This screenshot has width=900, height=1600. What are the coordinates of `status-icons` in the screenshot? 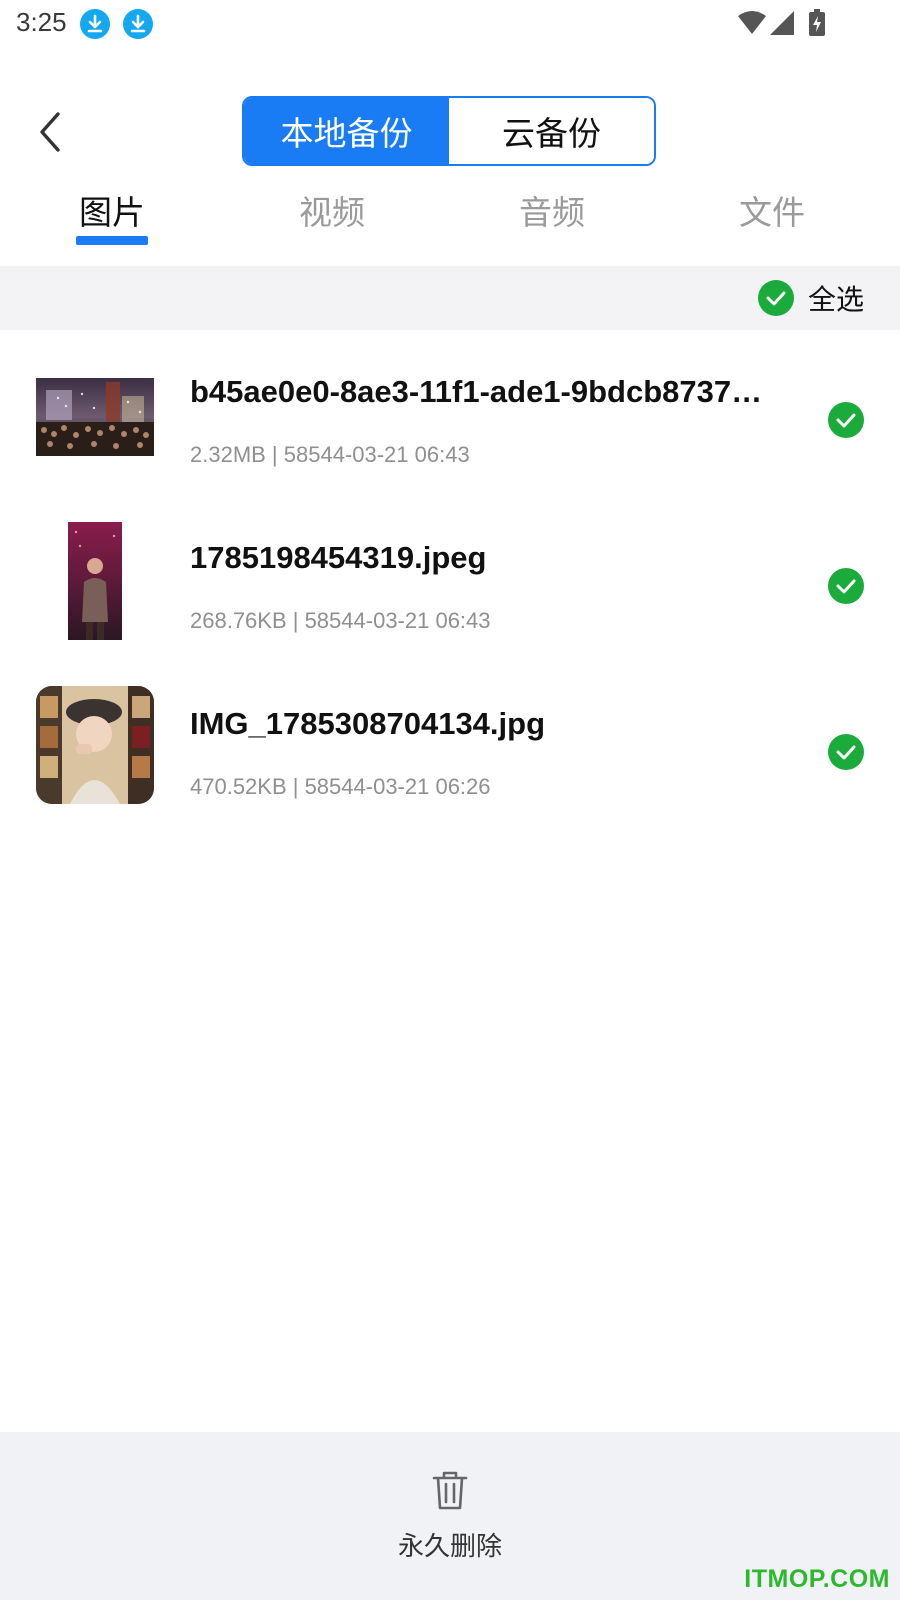 It's located at (791, 23).